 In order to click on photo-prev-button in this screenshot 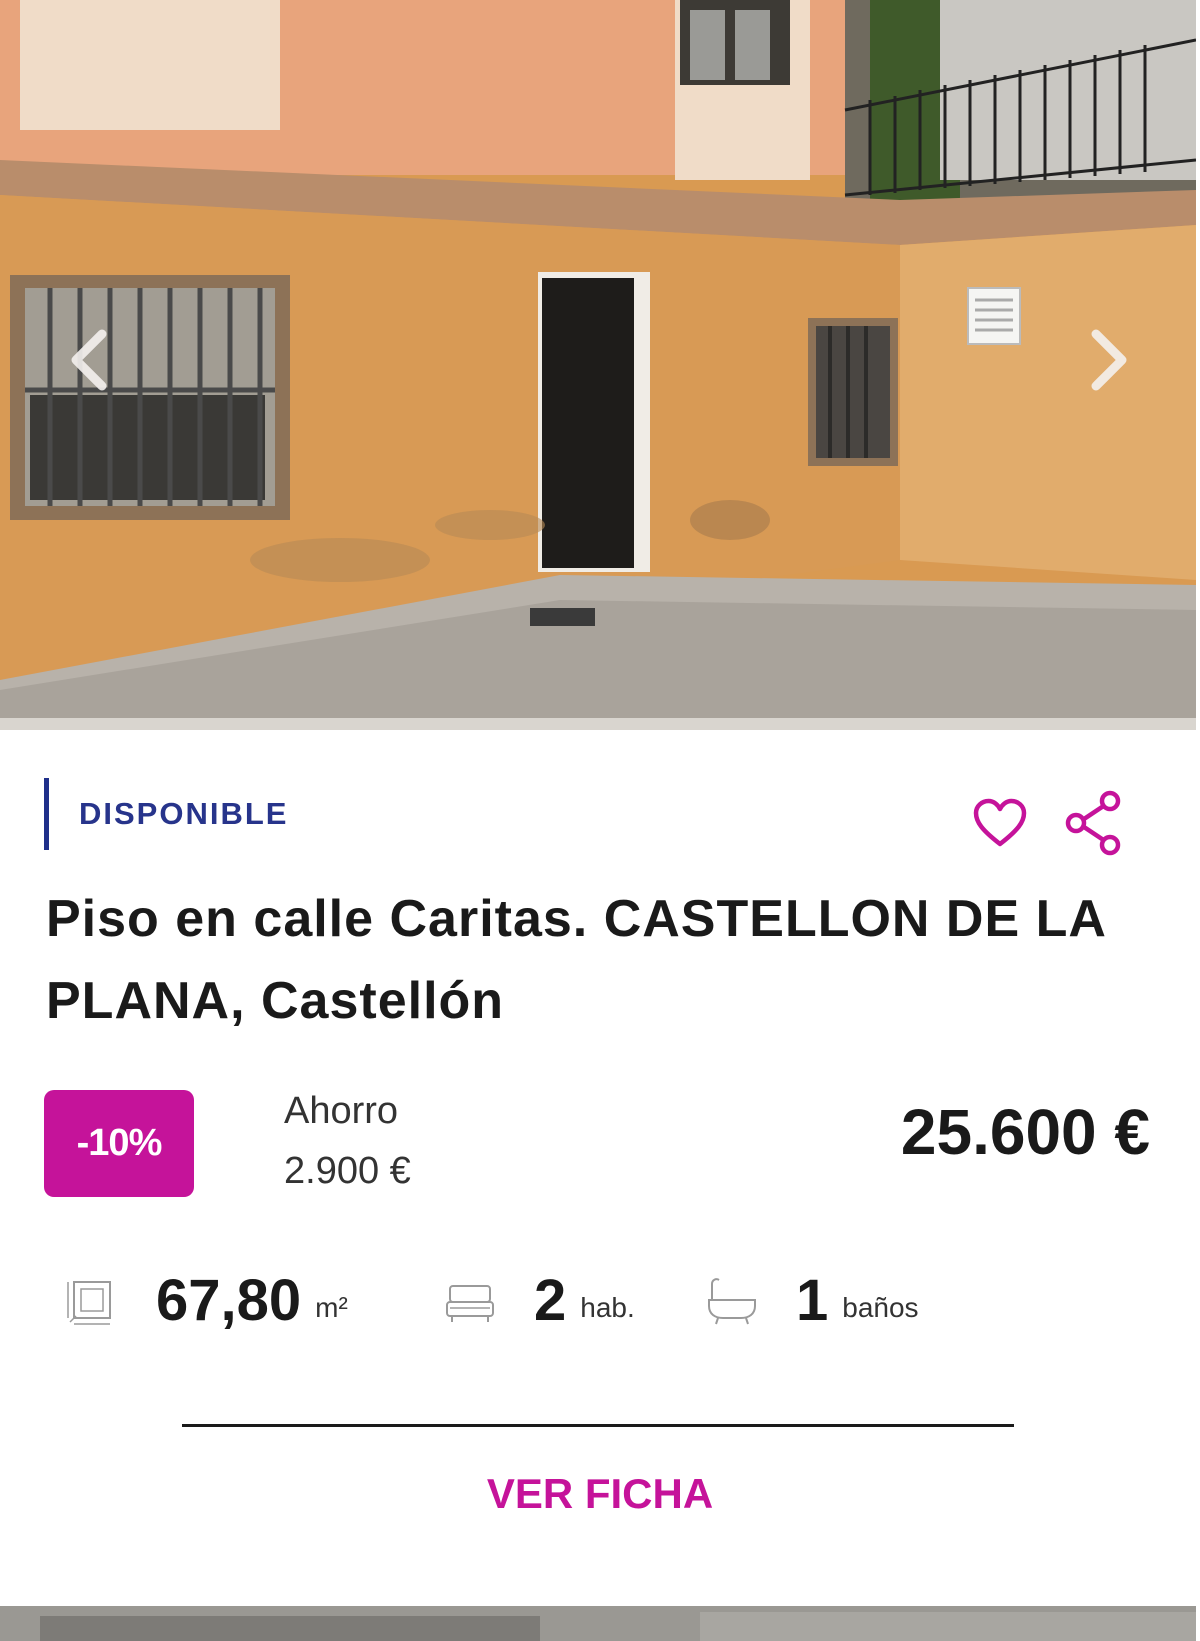, I will do `click(88, 360)`.